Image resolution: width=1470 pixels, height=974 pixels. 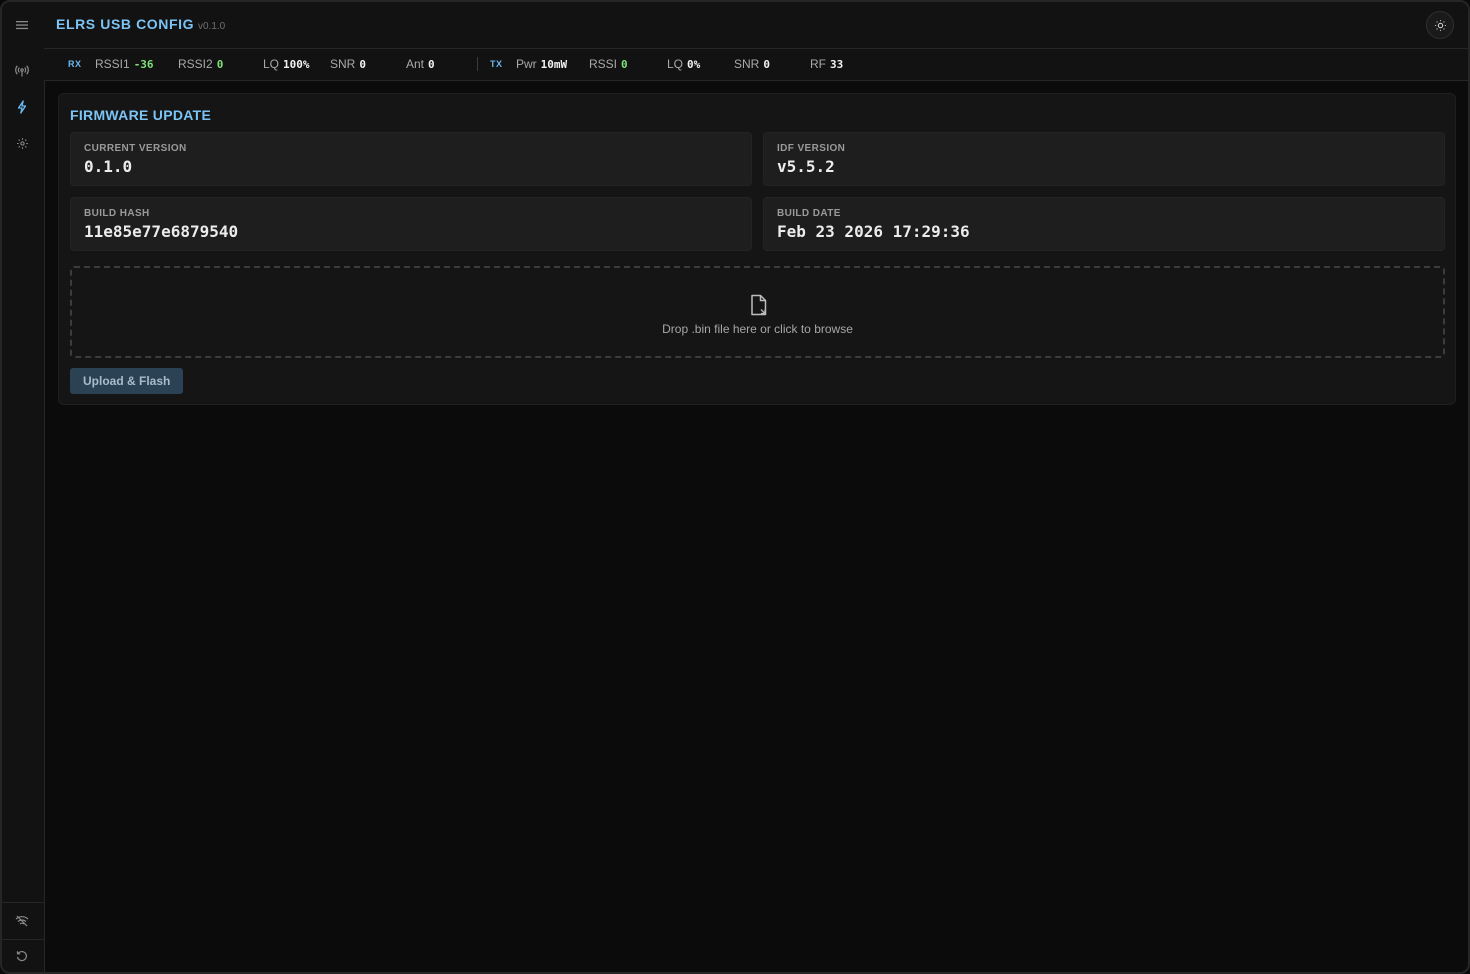 I want to click on build-date-value: Feb 23 2026 17:29:36, so click(x=873, y=231).